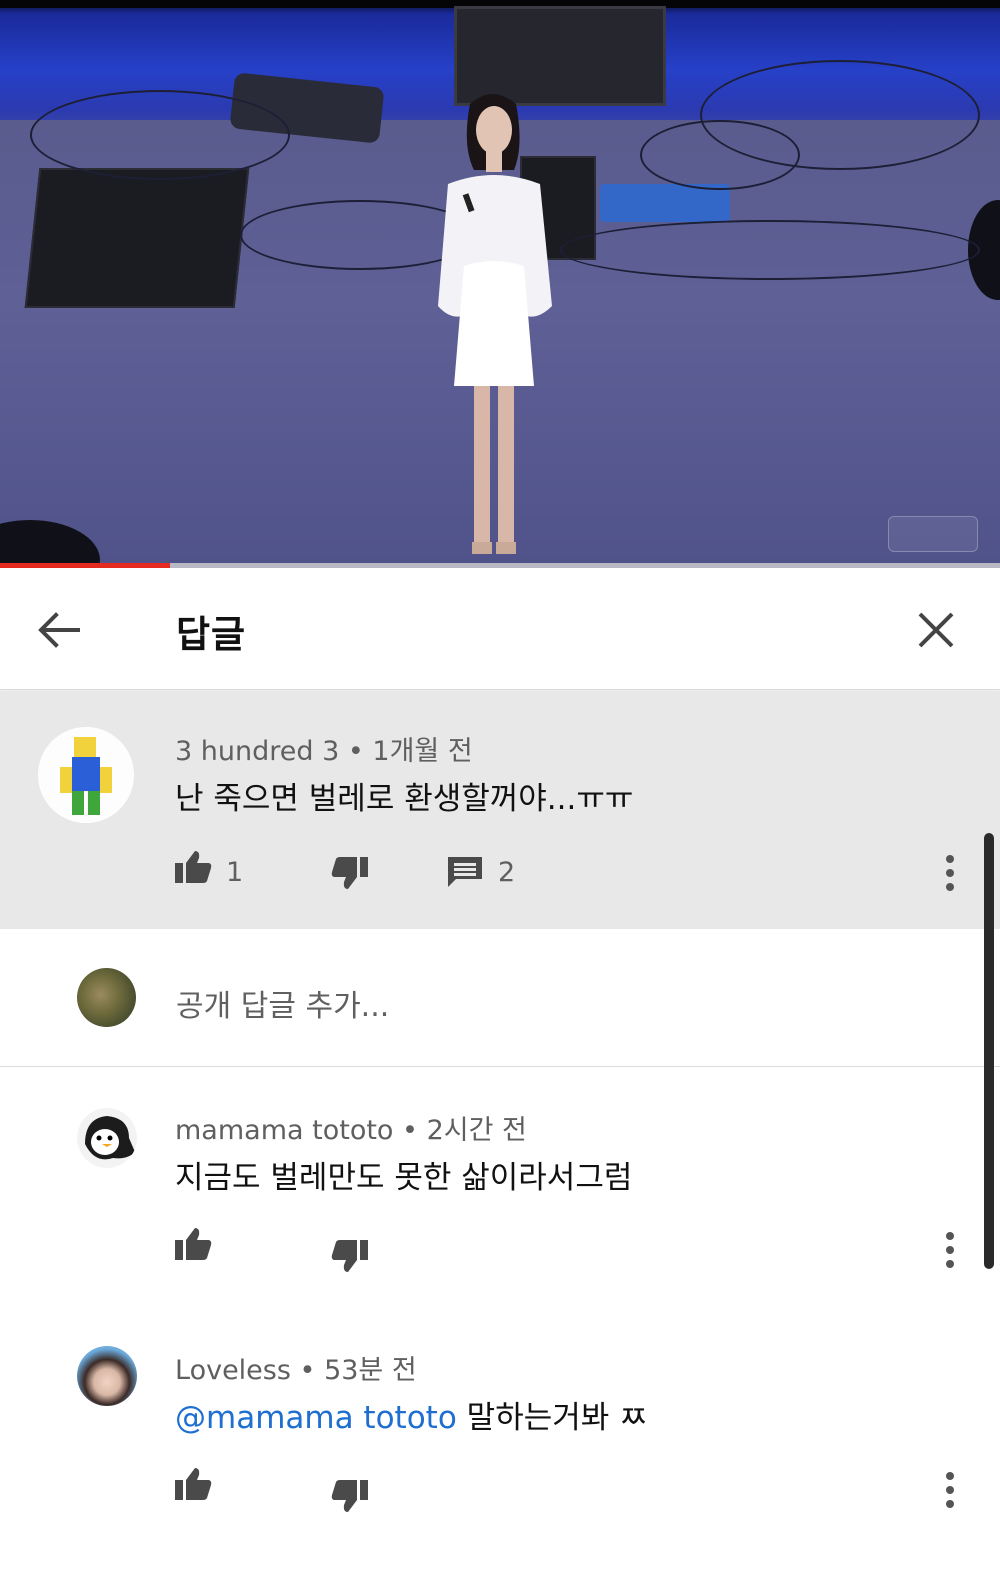 The width and height of the screenshot is (1000, 1577). I want to click on comment-text: 난 죽으면 벌레로 환생할꺼야...ㅠㅠ, so click(404, 799).